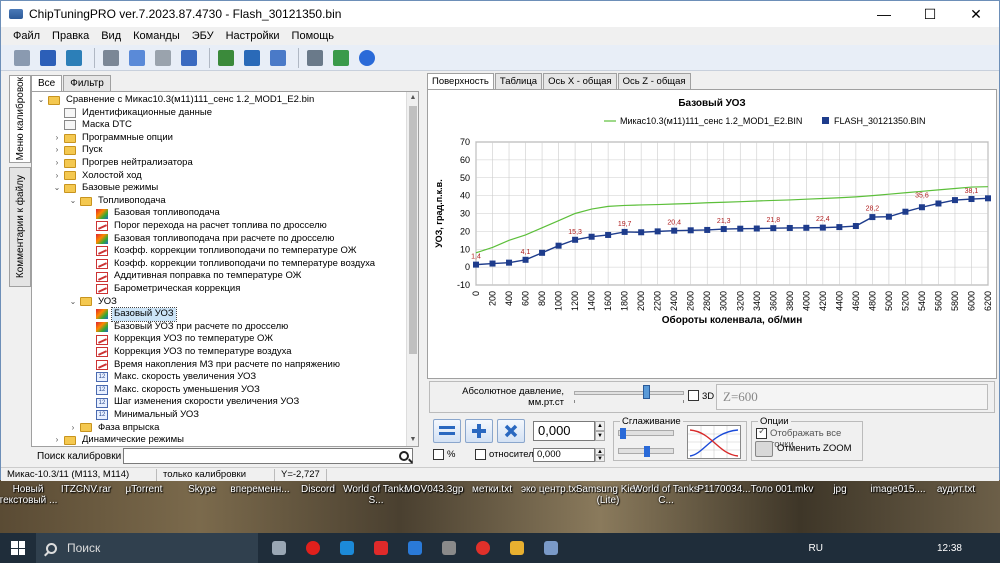 The height and width of the screenshot is (563, 1000). I want to click on relative-spin-up-icon: ▲, so click(600, 451).